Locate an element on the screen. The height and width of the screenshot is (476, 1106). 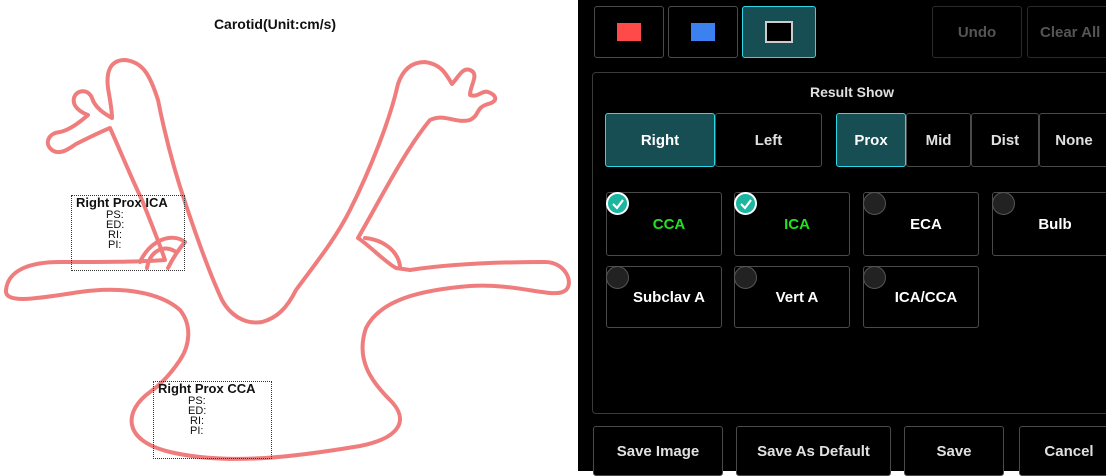
red-color-button is located at coordinates (629, 32).